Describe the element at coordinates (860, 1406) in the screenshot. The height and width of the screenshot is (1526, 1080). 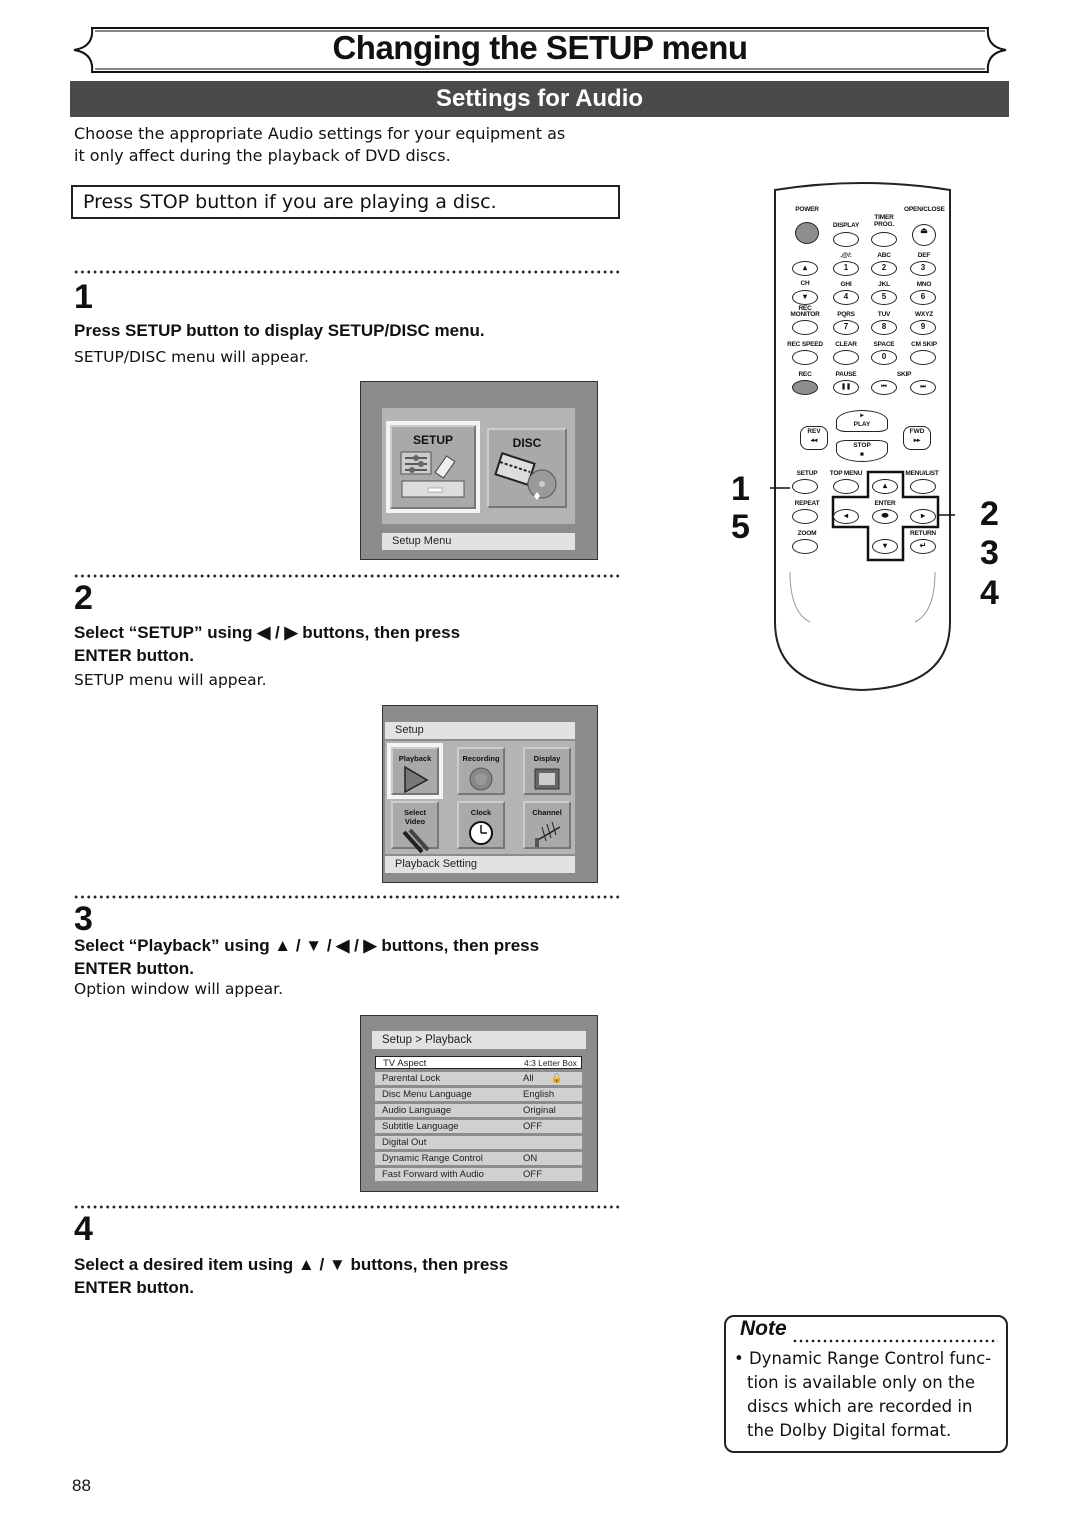
I see `note-line: discs which are recorded in` at that location.